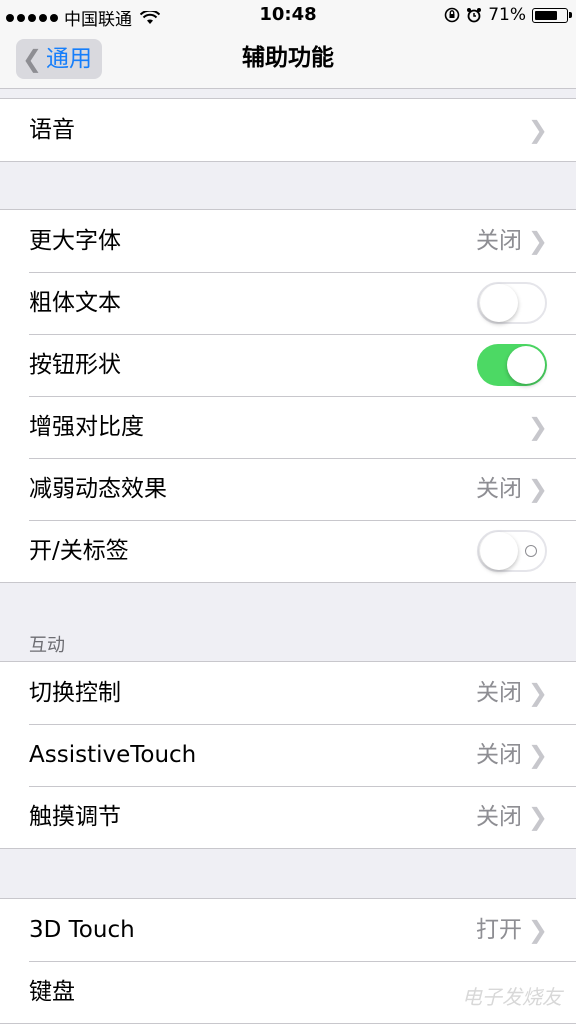  What do you see at coordinates (288, 489) in the screenshot?
I see `row-reduce-motion: 减弱动态效果 关闭 ❯` at bounding box center [288, 489].